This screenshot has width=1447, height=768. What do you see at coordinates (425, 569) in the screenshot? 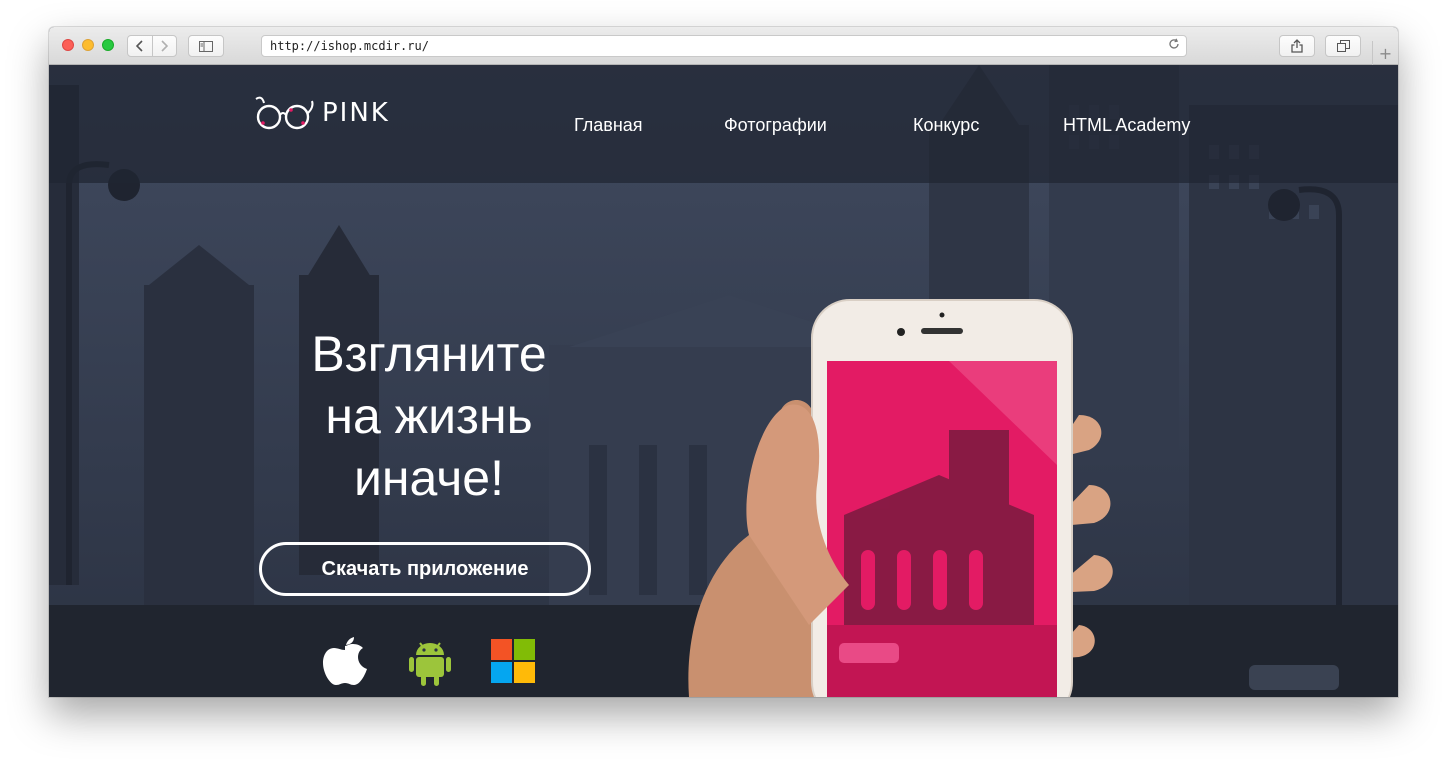
I see `download-app-button: Скачать приложение` at bounding box center [425, 569].